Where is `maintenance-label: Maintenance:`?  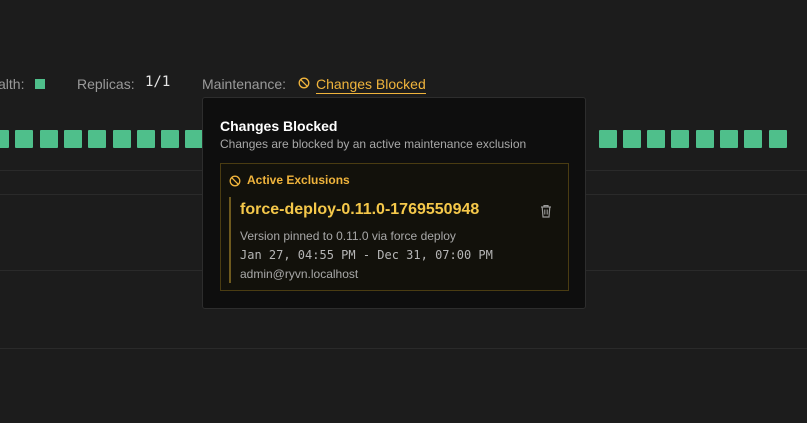 maintenance-label: Maintenance: is located at coordinates (244, 84).